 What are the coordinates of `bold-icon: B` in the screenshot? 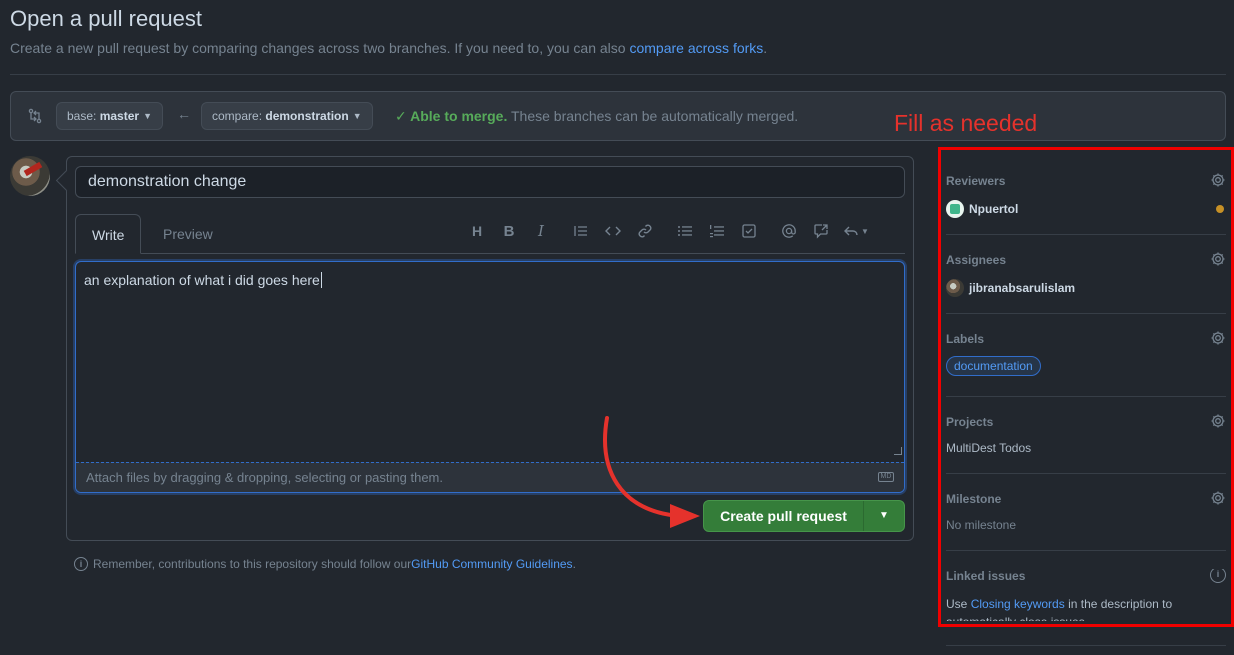 It's located at (509, 231).